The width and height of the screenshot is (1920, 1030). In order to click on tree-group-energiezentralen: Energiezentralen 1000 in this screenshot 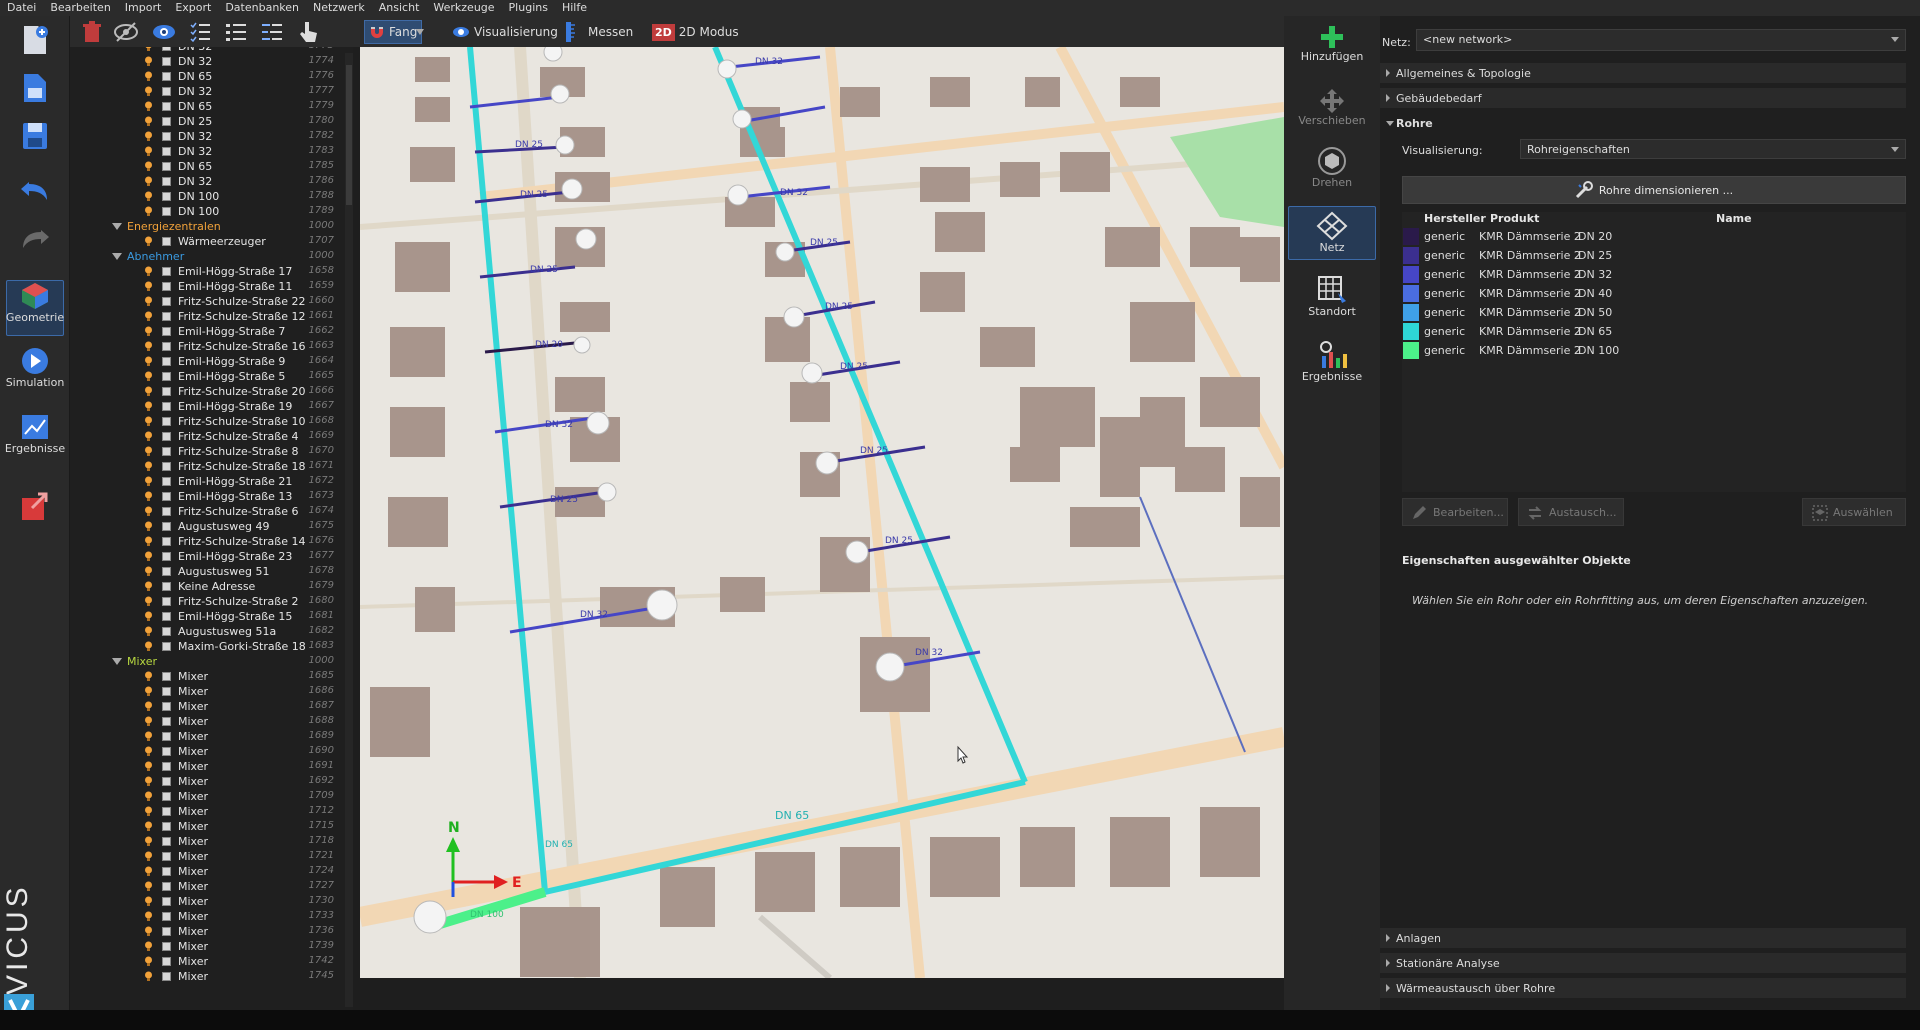, I will do `click(206, 226)`.